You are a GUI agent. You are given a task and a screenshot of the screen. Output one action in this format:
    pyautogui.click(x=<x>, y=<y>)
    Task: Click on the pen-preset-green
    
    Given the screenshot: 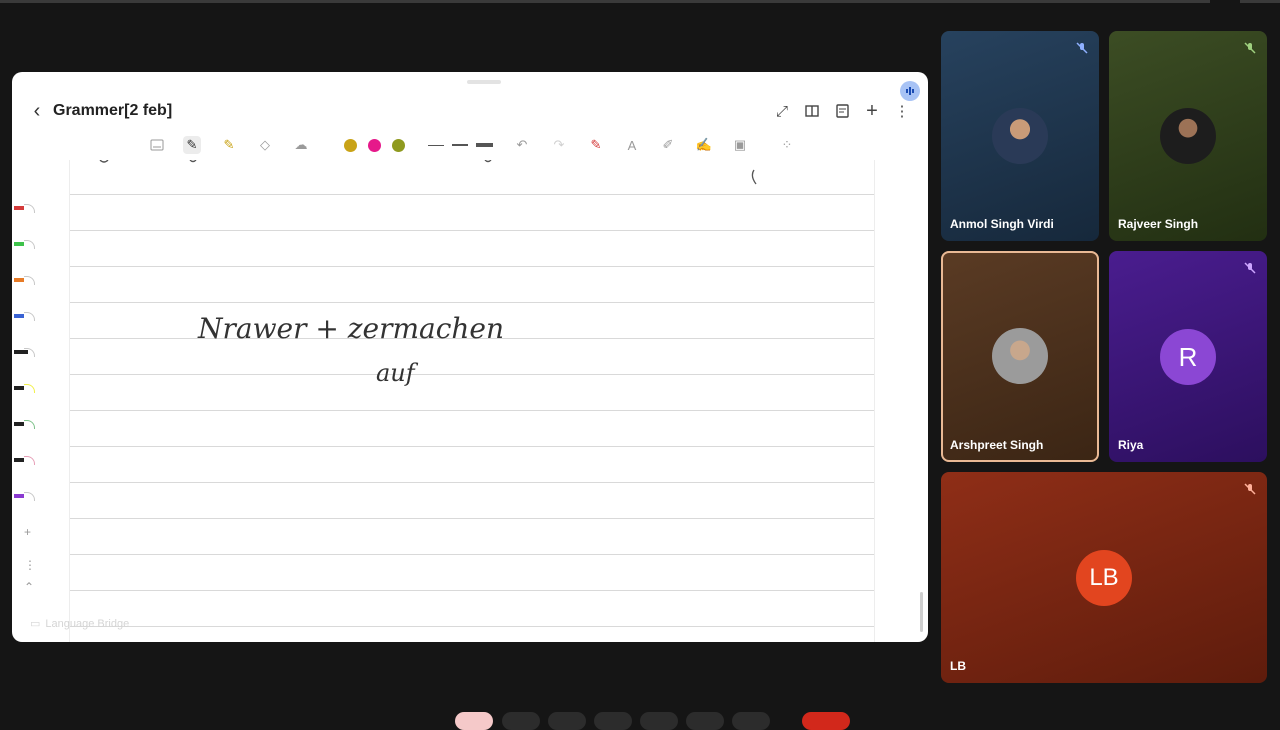 What is the action you would take?
    pyautogui.click(x=25, y=244)
    